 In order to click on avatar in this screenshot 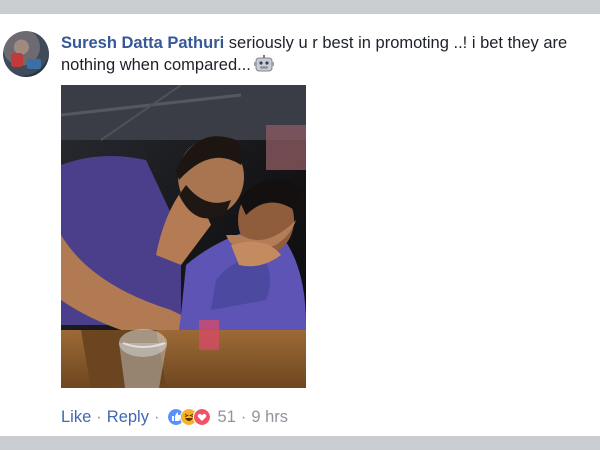, I will do `click(26, 54)`.